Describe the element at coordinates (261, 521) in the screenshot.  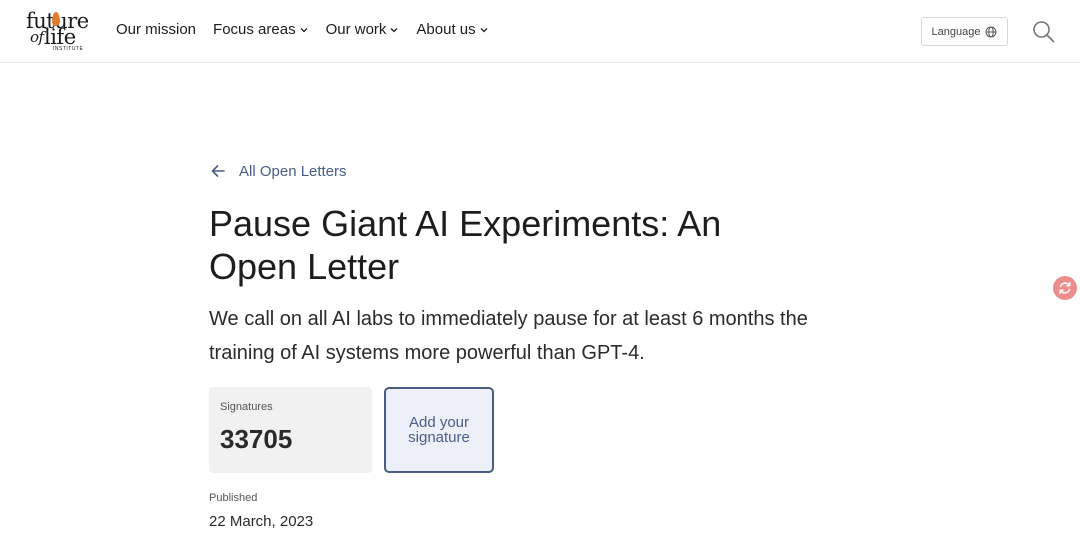
I see `published-date: 22 March, 2023` at that location.